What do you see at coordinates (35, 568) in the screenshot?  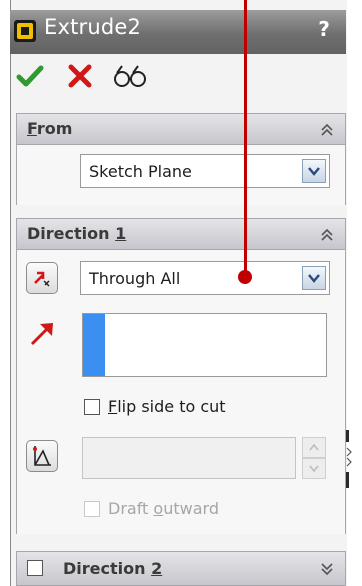 I see `direction2-checkbox` at bounding box center [35, 568].